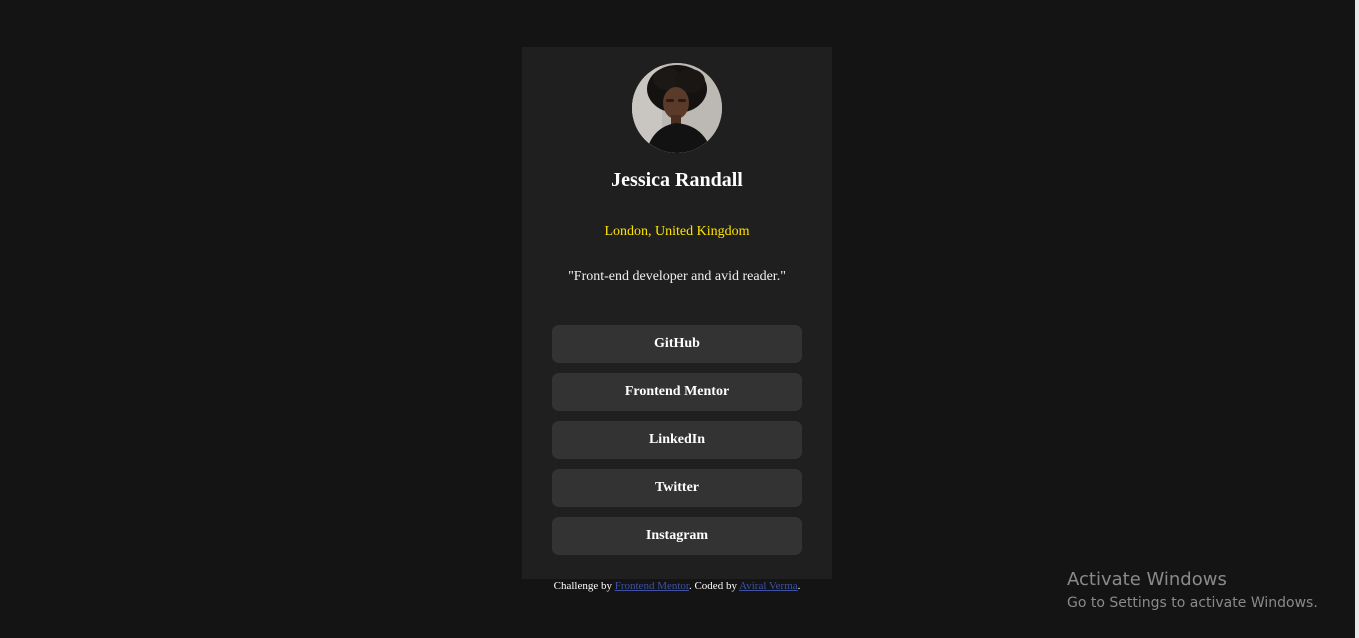 The width and height of the screenshot is (1359, 638). I want to click on attribution-suffix: ., so click(799, 586).